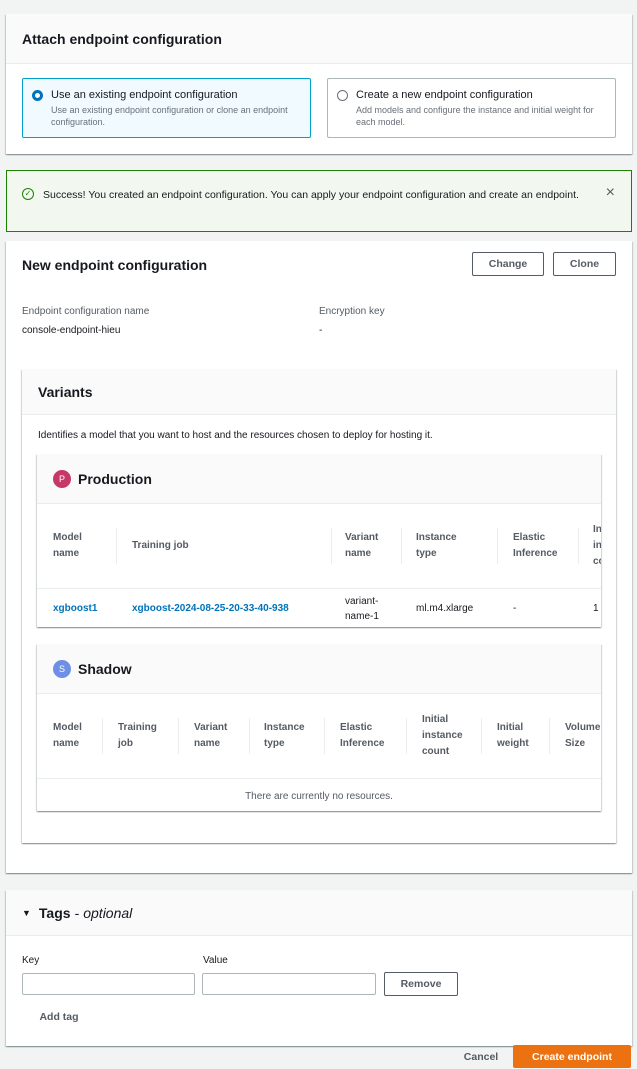 The image size is (637, 1069). What do you see at coordinates (519, 736) in the screenshot?
I see `col-initial-weight: Initial weight` at bounding box center [519, 736].